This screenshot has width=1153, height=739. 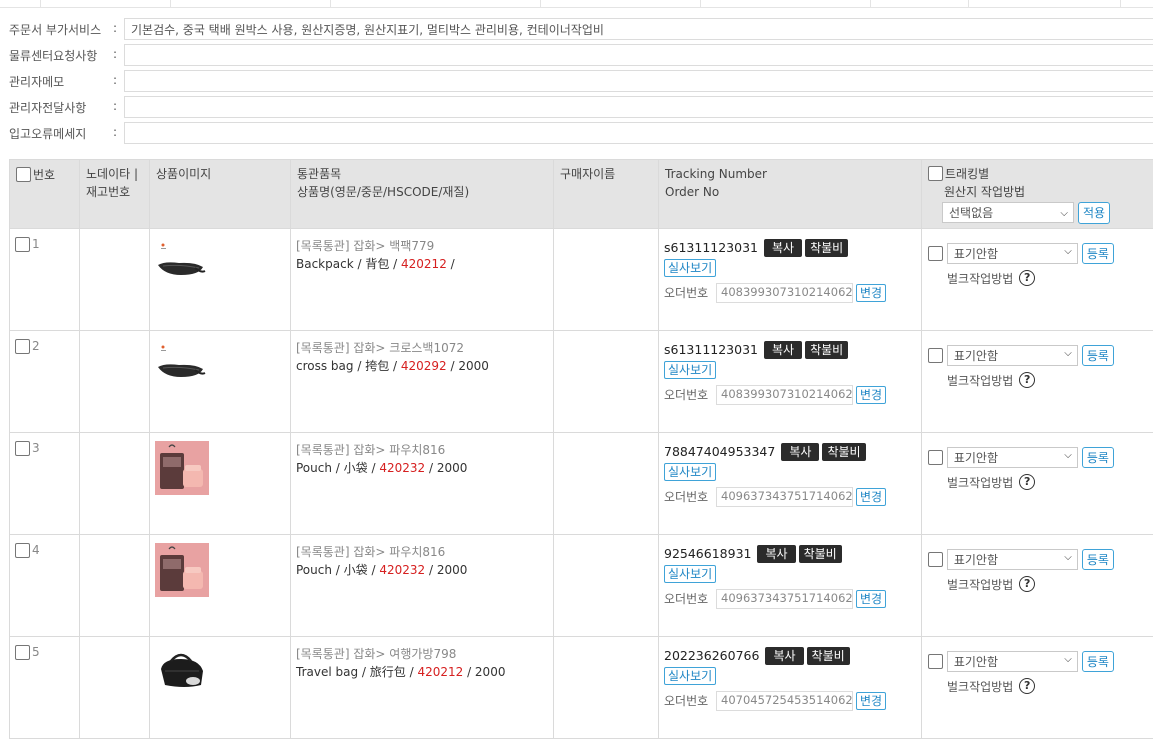 What do you see at coordinates (23, 174) in the screenshot?
I see `select-all-checkbox` at bounding box center [23, 174].